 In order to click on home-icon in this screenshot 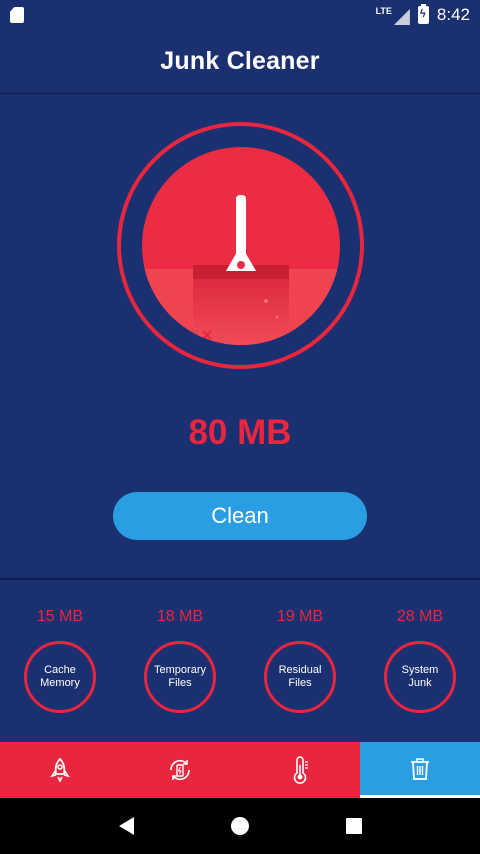, I will do `click(239, 826)`.